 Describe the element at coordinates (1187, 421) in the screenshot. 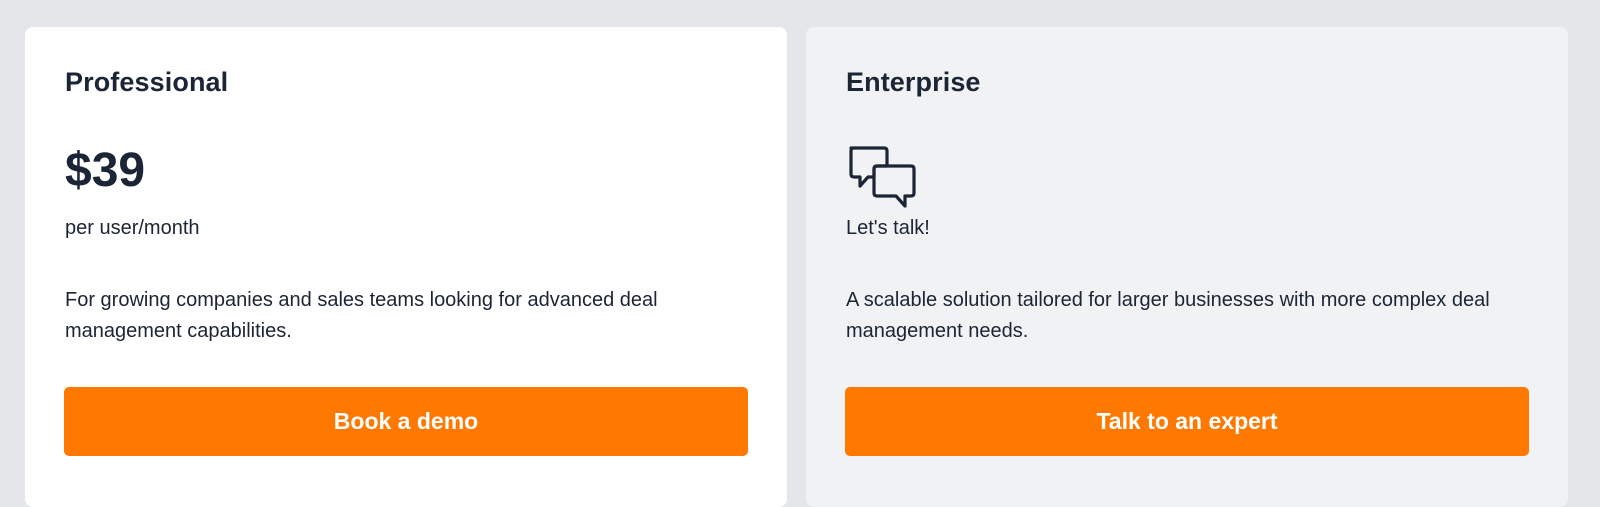

I see `talk-to-expert-button: Talk to an expert` at that location.